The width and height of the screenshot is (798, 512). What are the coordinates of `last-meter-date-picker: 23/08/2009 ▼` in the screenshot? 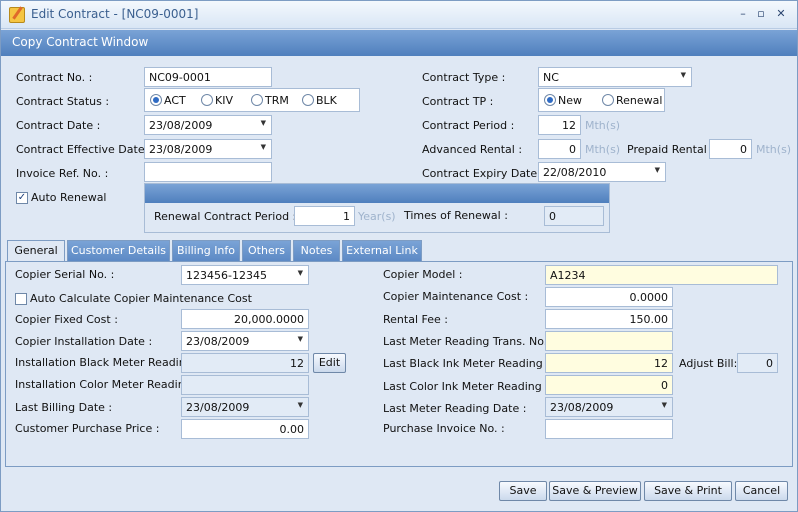 It's located at (609, 407).